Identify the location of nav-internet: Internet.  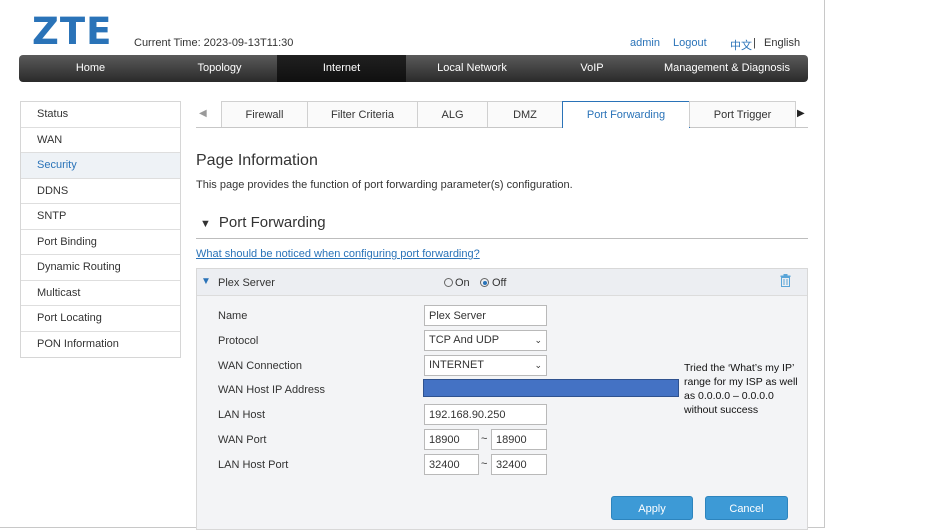
(341, 68).